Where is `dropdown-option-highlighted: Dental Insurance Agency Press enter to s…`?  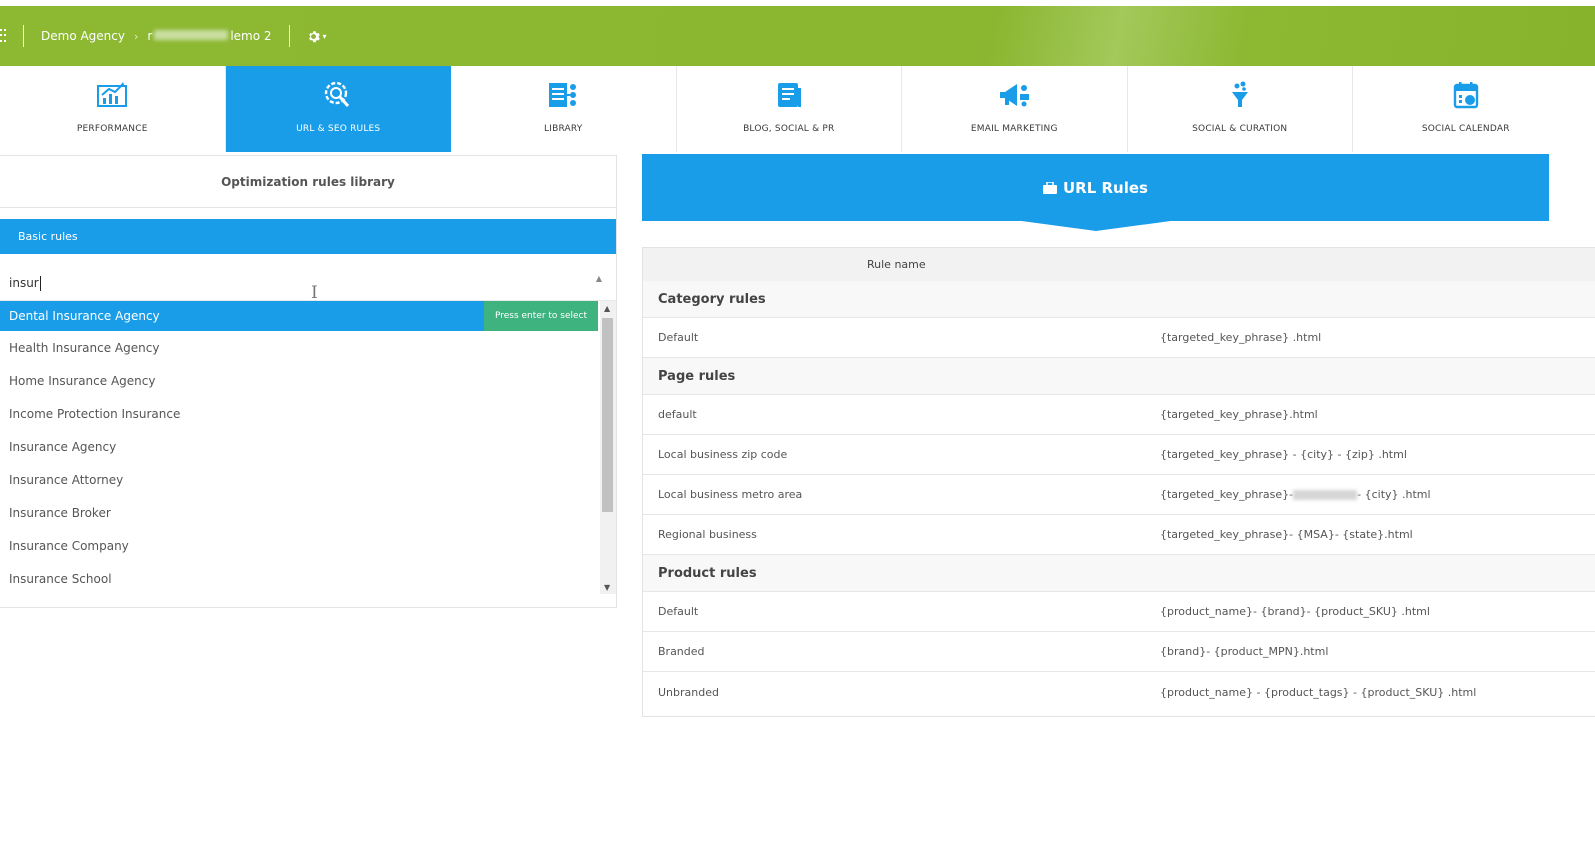 dropdown-option-highlighted: Dental Insurance Agency Press enter to s… is located at coordinates (299, 316).